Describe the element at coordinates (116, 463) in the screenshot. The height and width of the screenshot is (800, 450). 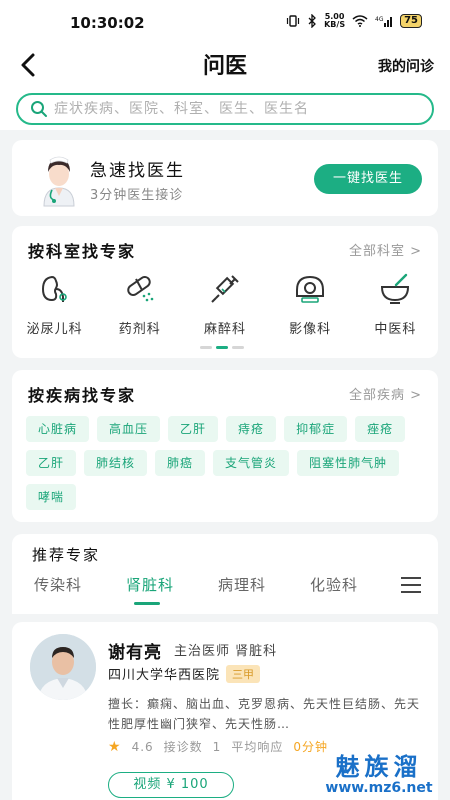
I see `disease-tag: 肺结核` at that location.